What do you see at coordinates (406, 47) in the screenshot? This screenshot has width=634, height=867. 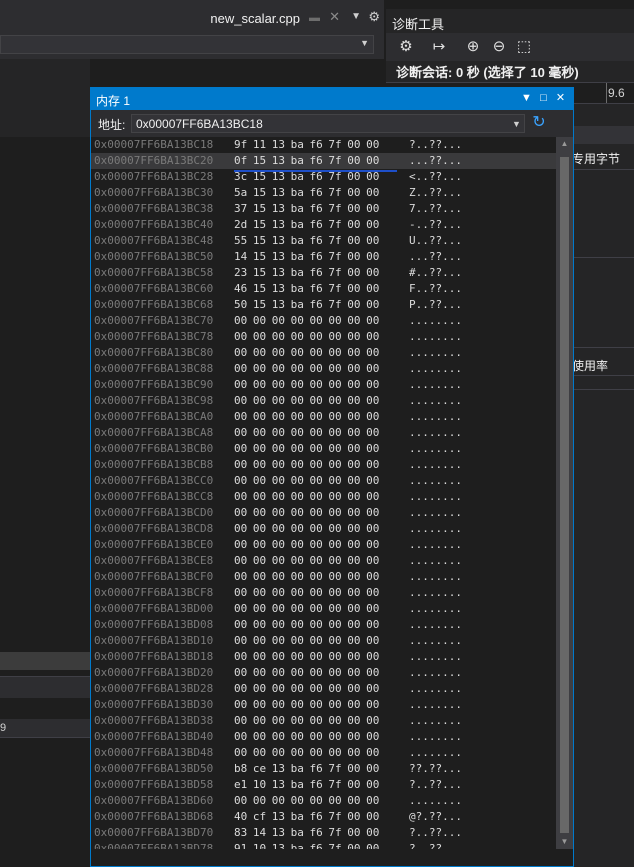 I see `settings-gear-icon: ⚙` at bounding box center [406, 47].